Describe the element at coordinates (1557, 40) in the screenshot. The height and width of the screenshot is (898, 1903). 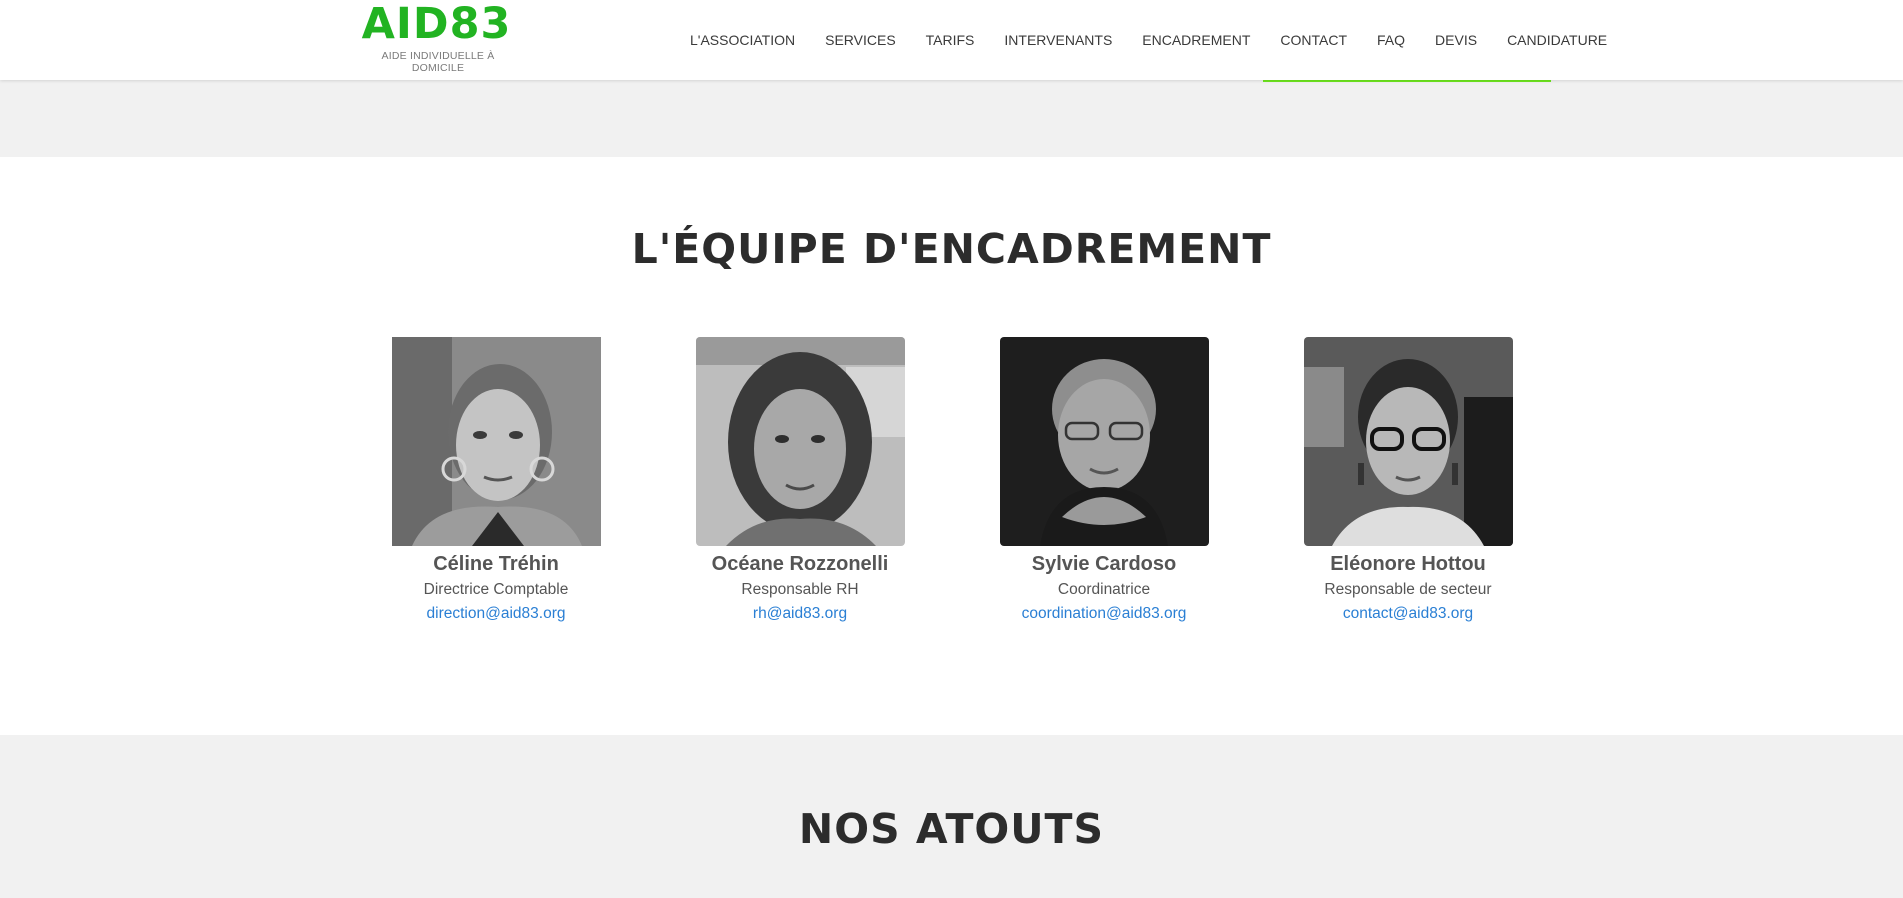
I see `nav-item-candidature: CANDIDATURE` at that location.